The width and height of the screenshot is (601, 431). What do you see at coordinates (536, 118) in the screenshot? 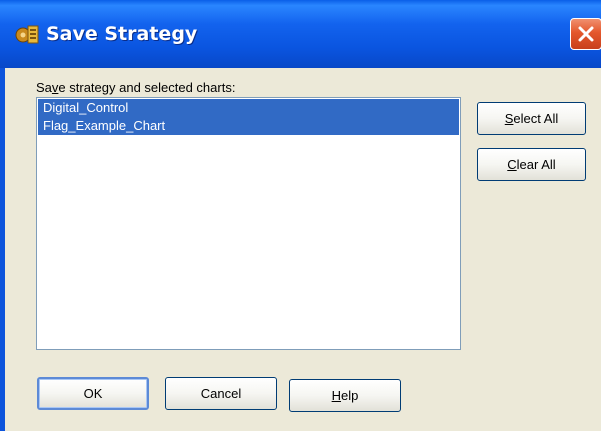
I see `select-all-label: elect All` at bounding box center [536, 118].